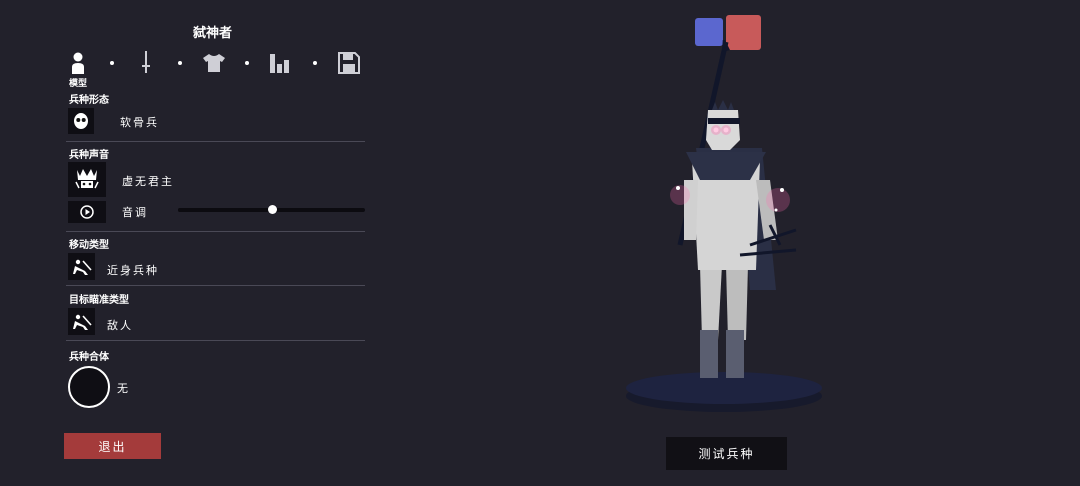 The image size is (1080, 486). I want to click on unit-name-title: 弑神者, so click(212, 33).